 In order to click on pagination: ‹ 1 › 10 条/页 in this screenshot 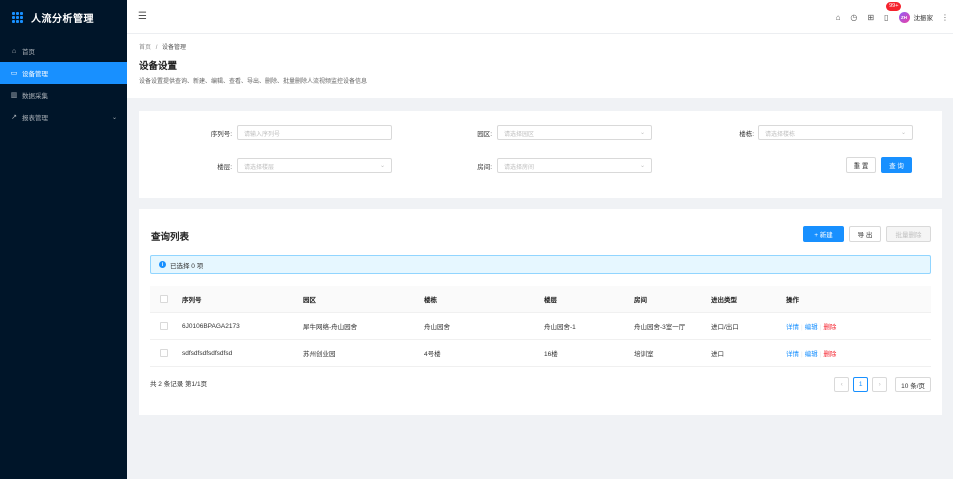, I will do `click(880, 384)`.